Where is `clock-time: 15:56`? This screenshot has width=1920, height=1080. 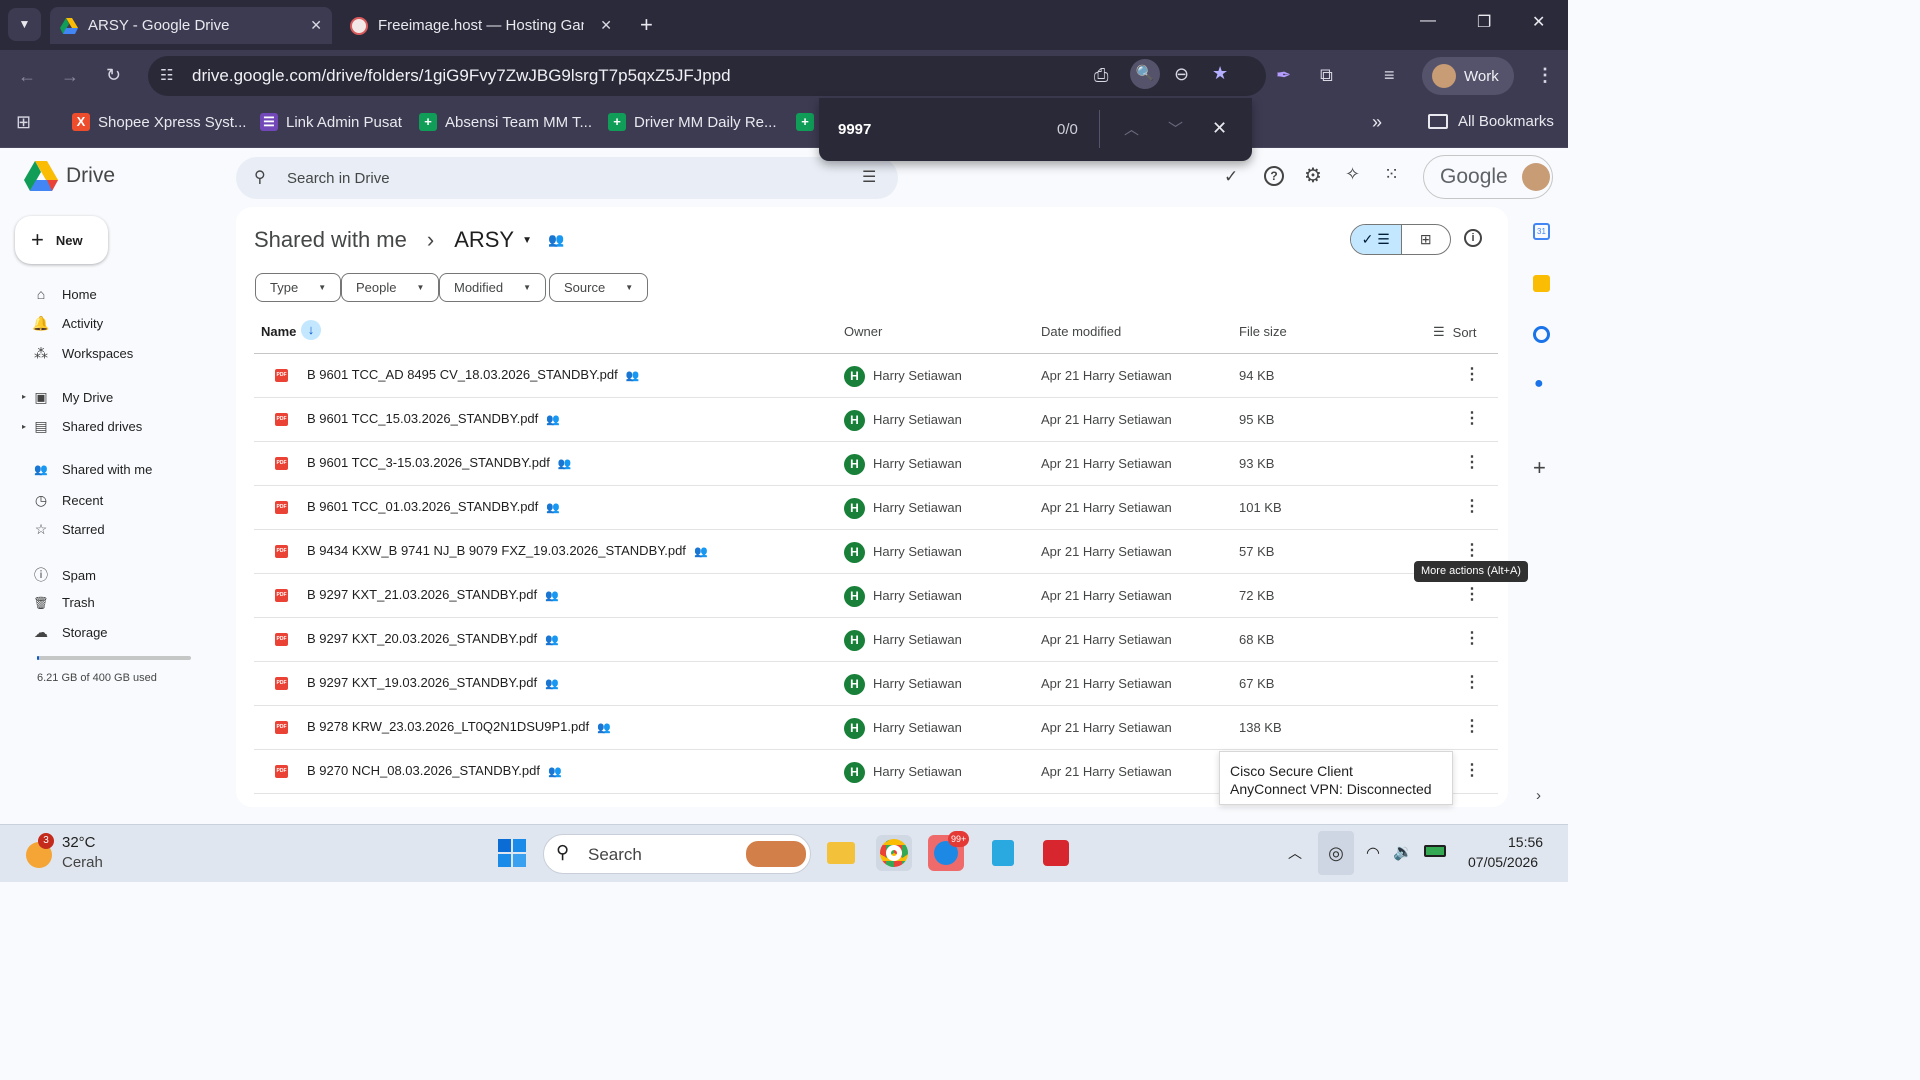
clock-time: 15:56 is located at coordinates (1525, 842).